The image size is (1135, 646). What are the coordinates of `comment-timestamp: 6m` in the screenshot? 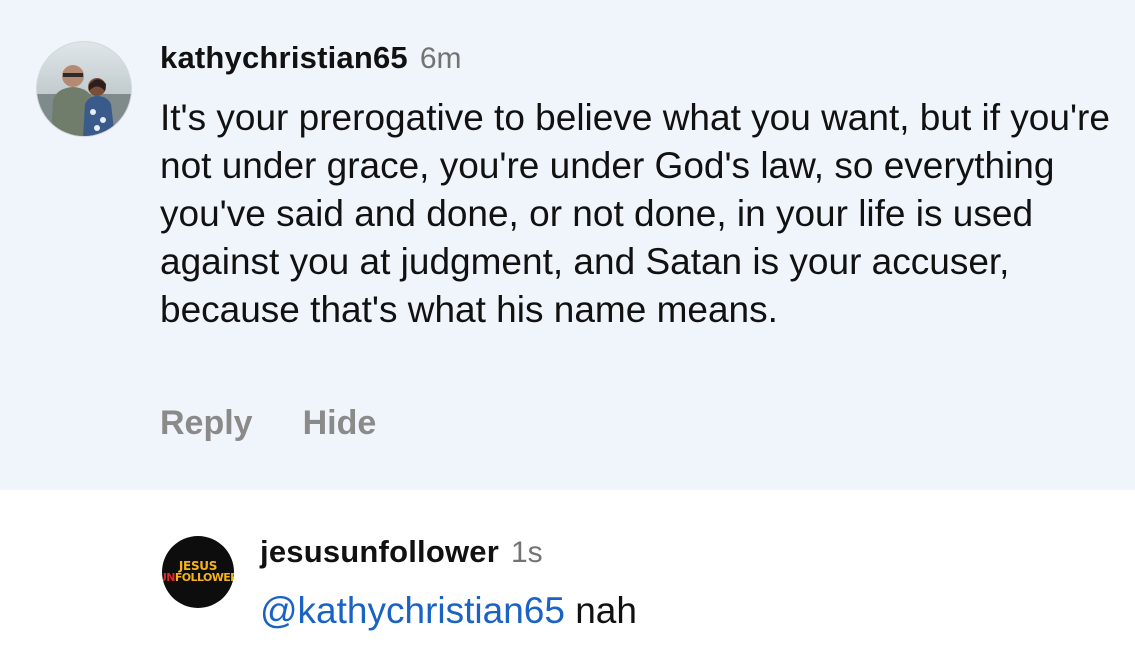 It's located at (440, 58).